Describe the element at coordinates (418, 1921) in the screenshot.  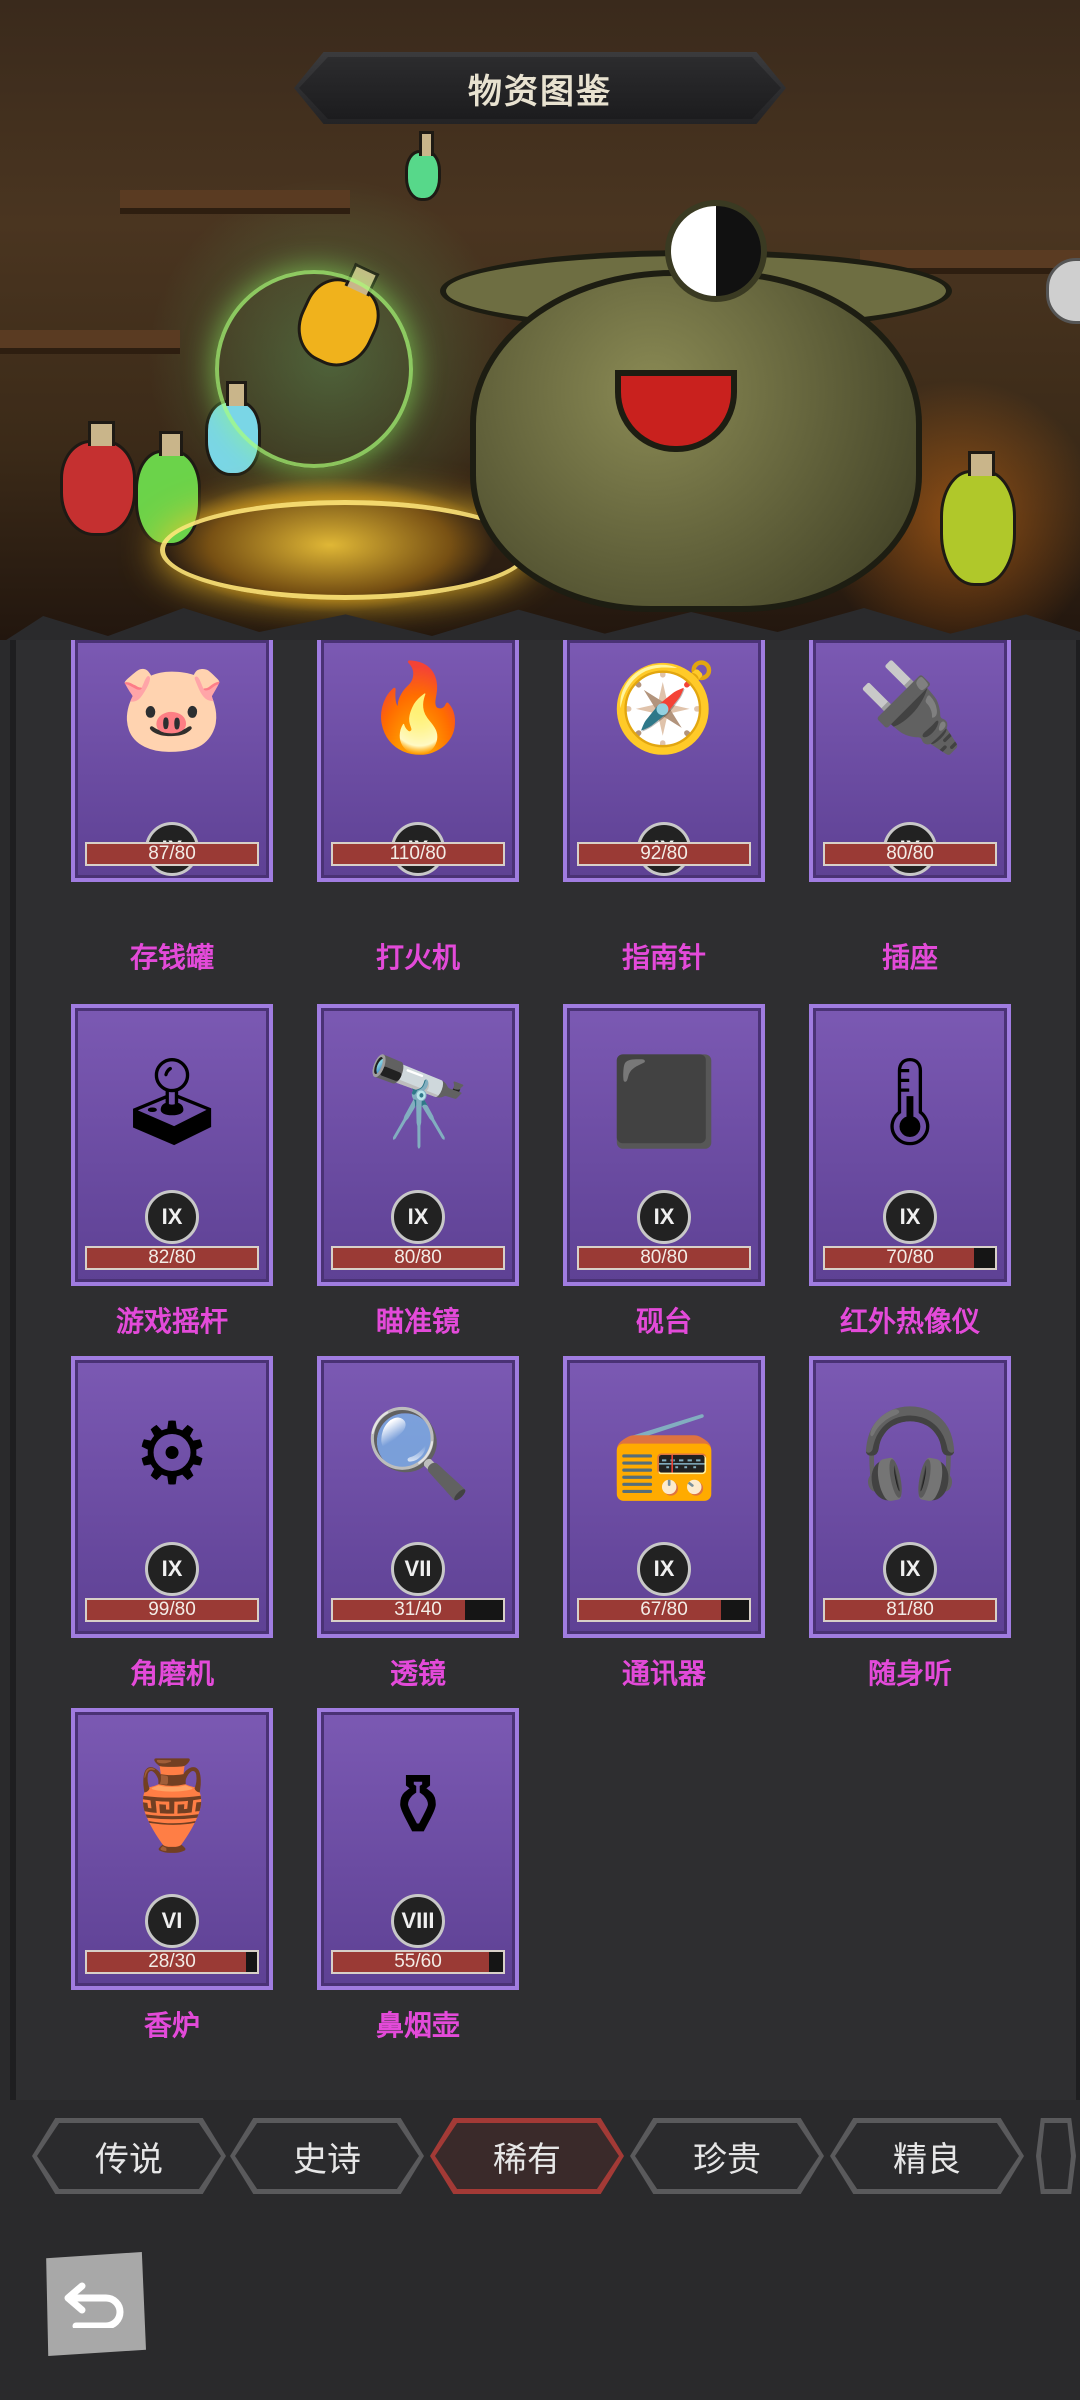
I see `tier-badge: VIII` at that location.